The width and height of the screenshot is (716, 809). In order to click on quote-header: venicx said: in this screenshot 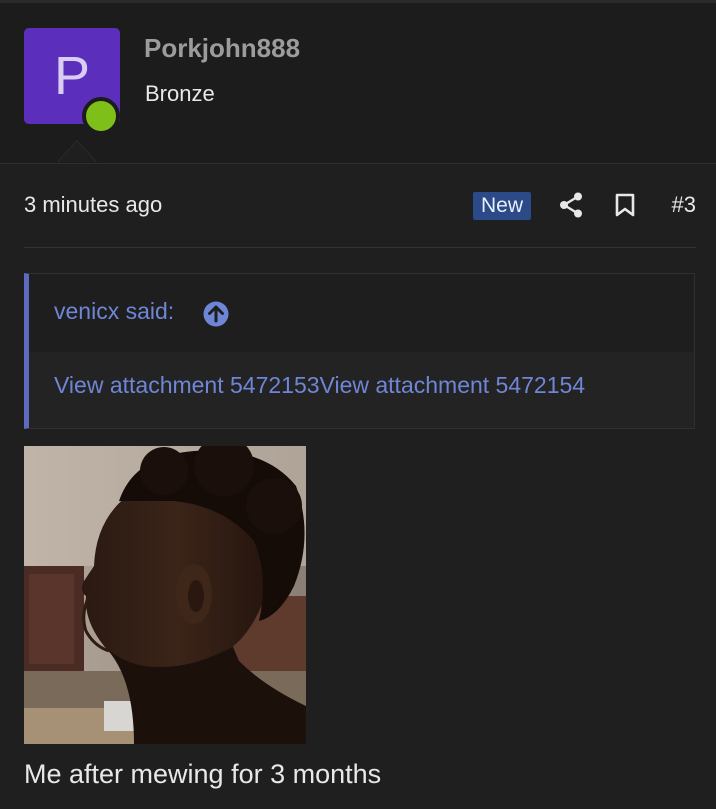, I will do `click(361, 313)`.